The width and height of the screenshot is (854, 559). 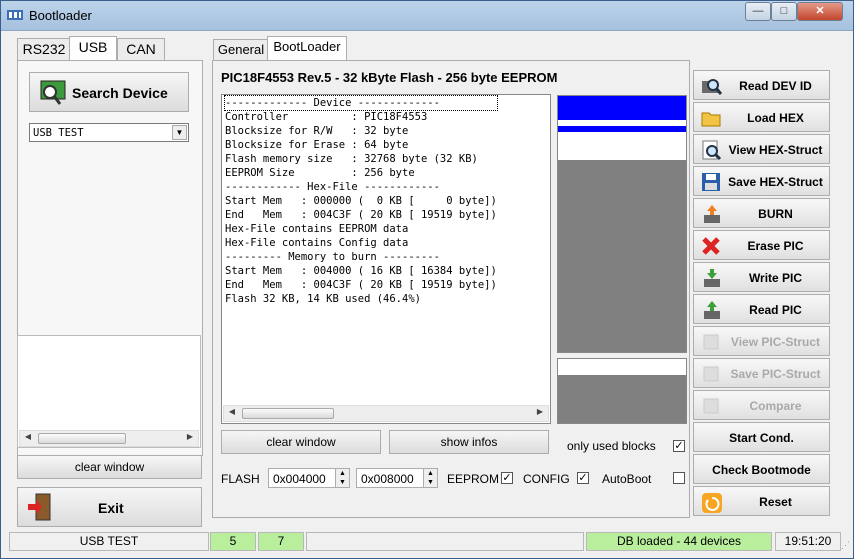 I want to click on write-pic-button: Write PIC, so click(x=761, y=277).